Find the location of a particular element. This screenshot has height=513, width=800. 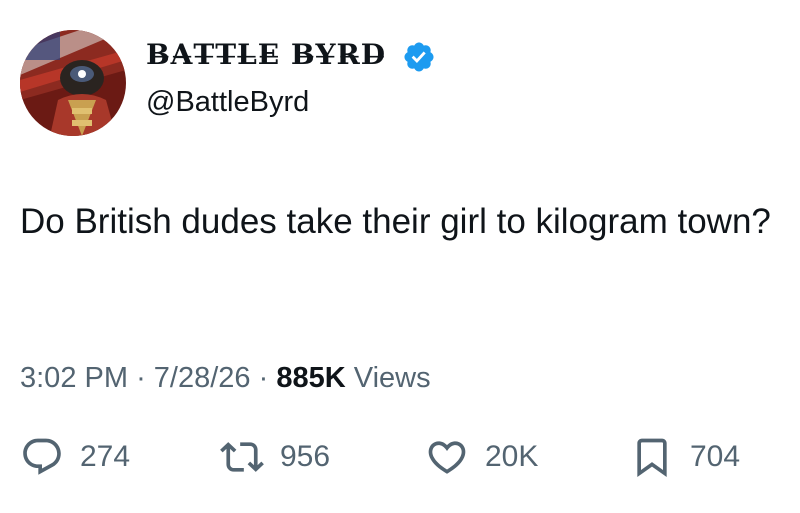

like-count: 20K is located at coordinates (512, 456).